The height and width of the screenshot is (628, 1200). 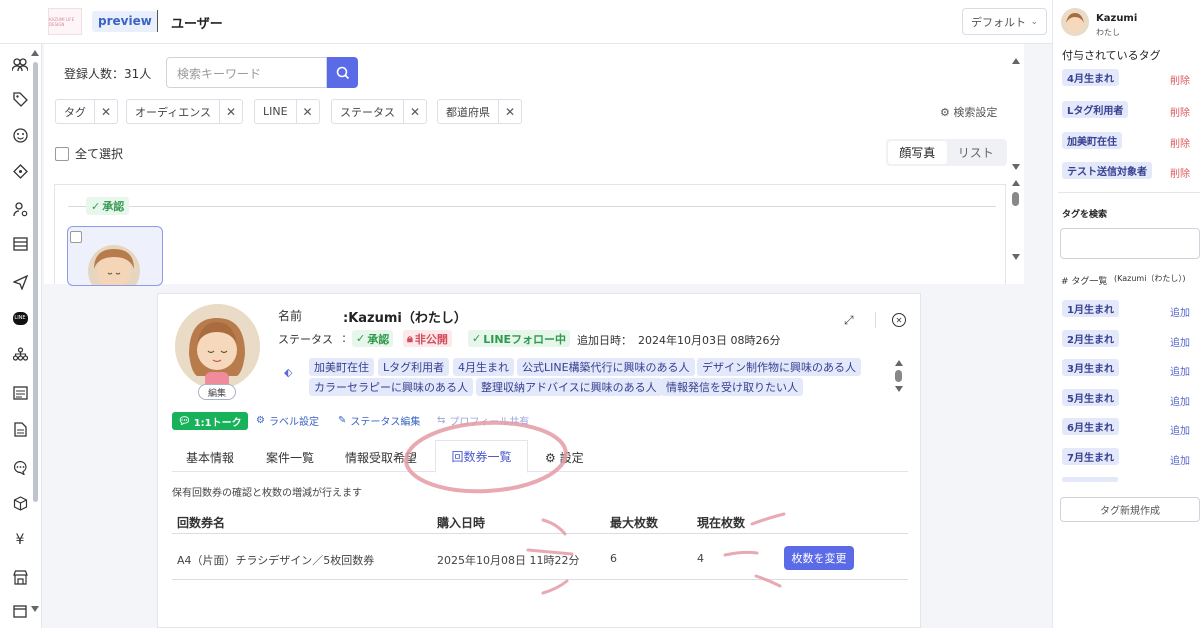 I want to click on article-icon, so click(x=20, y=393).